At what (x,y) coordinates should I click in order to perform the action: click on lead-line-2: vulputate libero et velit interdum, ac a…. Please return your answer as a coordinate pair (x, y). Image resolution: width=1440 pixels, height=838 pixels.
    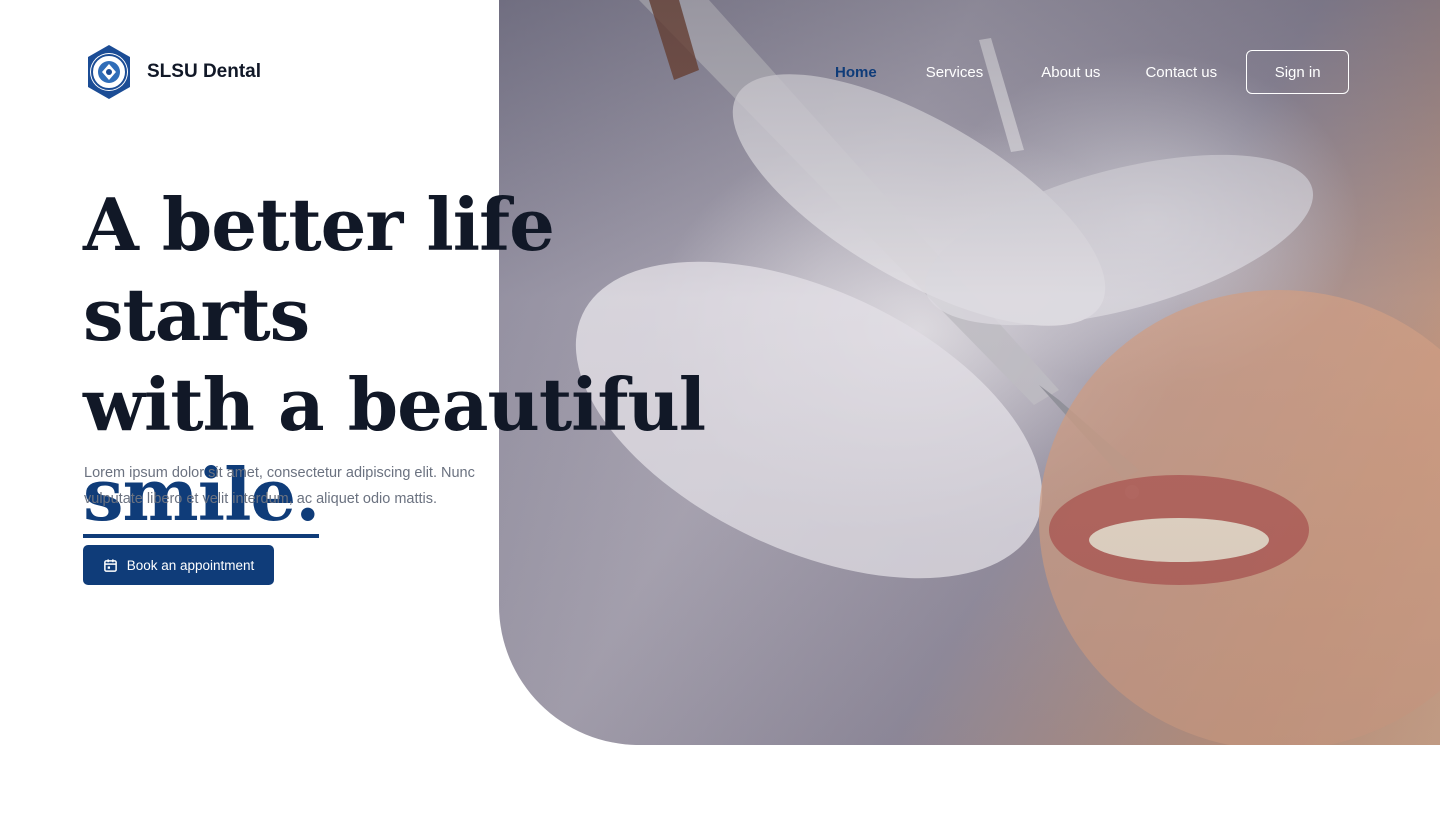
    Looking at the image, I should click on (261, 499).